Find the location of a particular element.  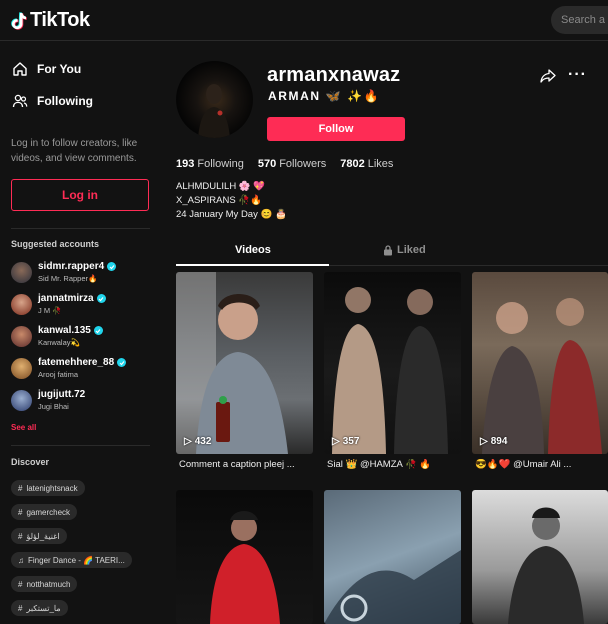

following-label: Following is located at coordinates (220, 164).